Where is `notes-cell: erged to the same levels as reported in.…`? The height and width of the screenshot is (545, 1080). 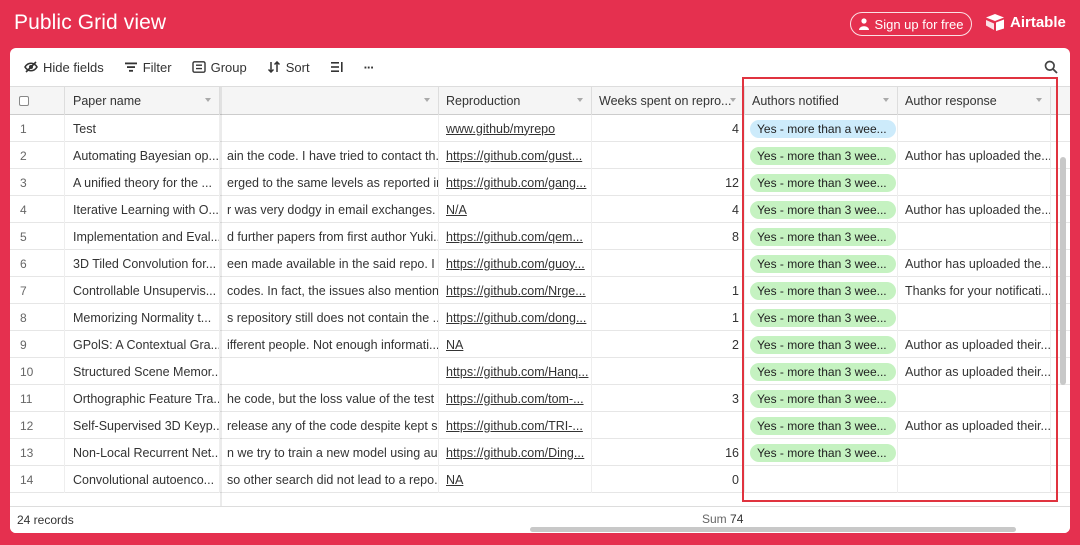 notes-cell: erged to the same levels as reported in.… is located at coordinates (329, 182).